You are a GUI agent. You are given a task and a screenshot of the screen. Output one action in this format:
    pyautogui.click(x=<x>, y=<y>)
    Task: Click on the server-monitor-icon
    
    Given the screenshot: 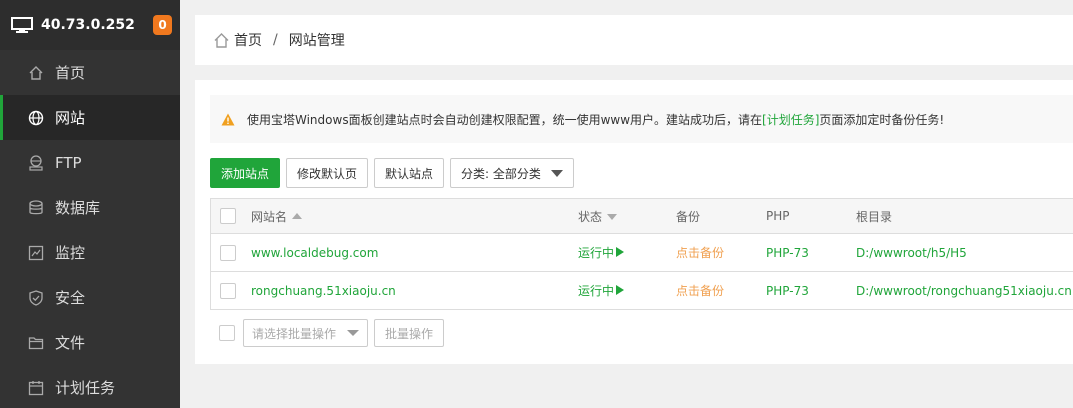 What is the action you would take?
    pyautogui.click(x=22, y=25)
    